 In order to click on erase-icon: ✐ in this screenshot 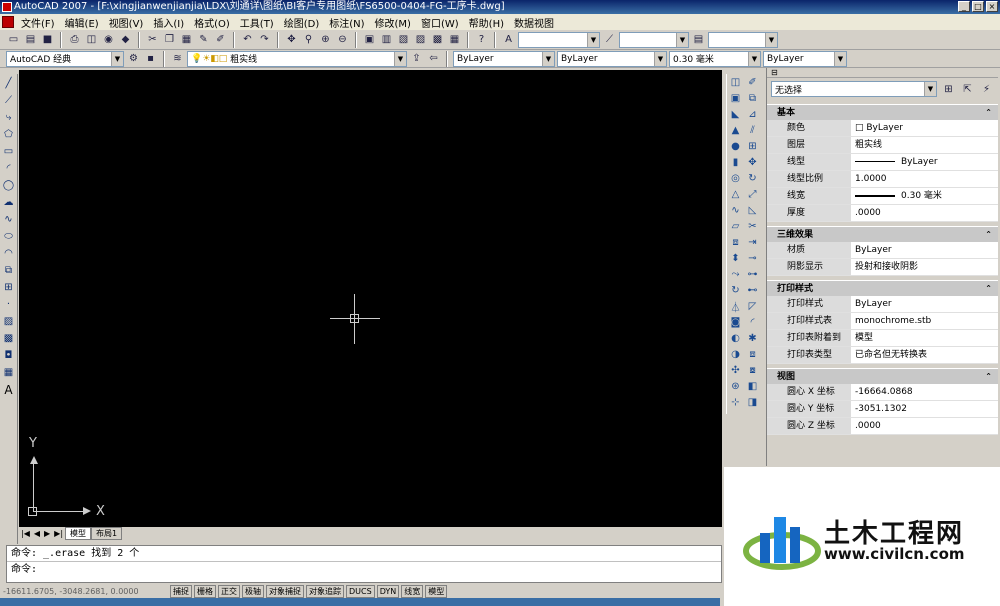, I will do `click(752, 82)`.